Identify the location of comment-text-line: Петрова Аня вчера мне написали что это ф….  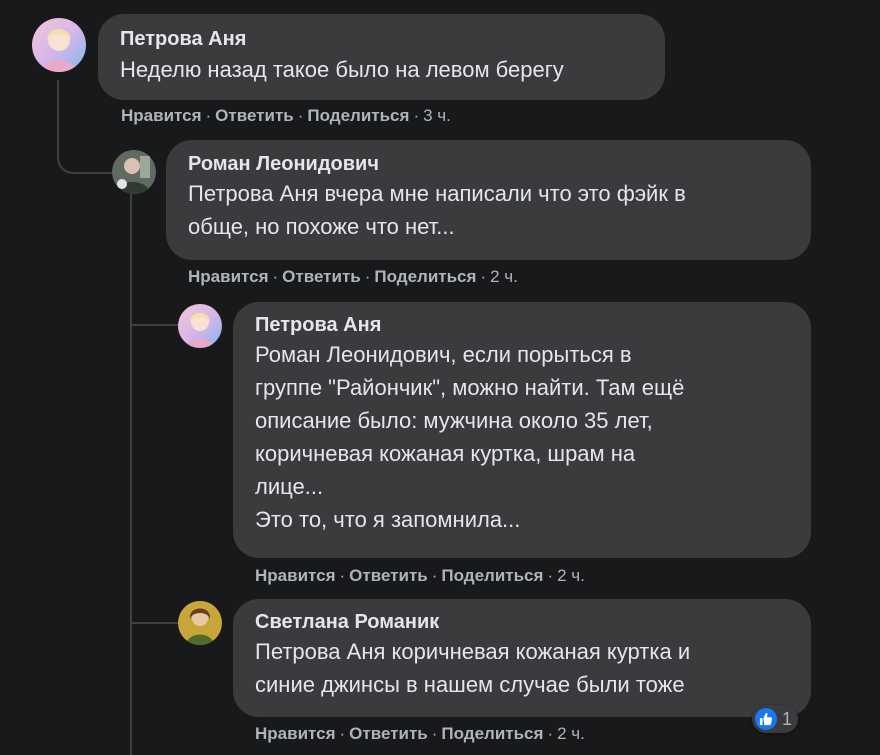
(437, 193).